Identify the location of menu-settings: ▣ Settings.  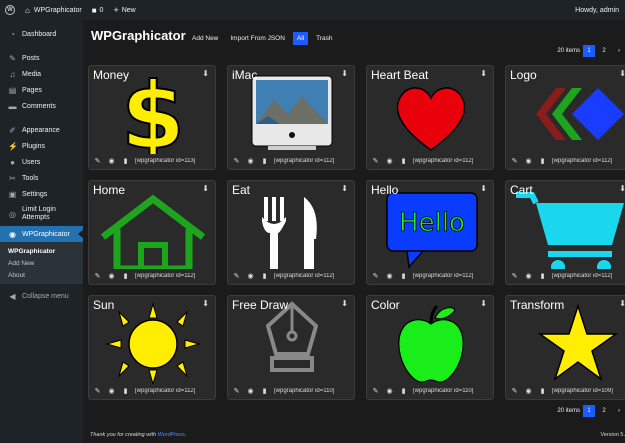
(41, 194).